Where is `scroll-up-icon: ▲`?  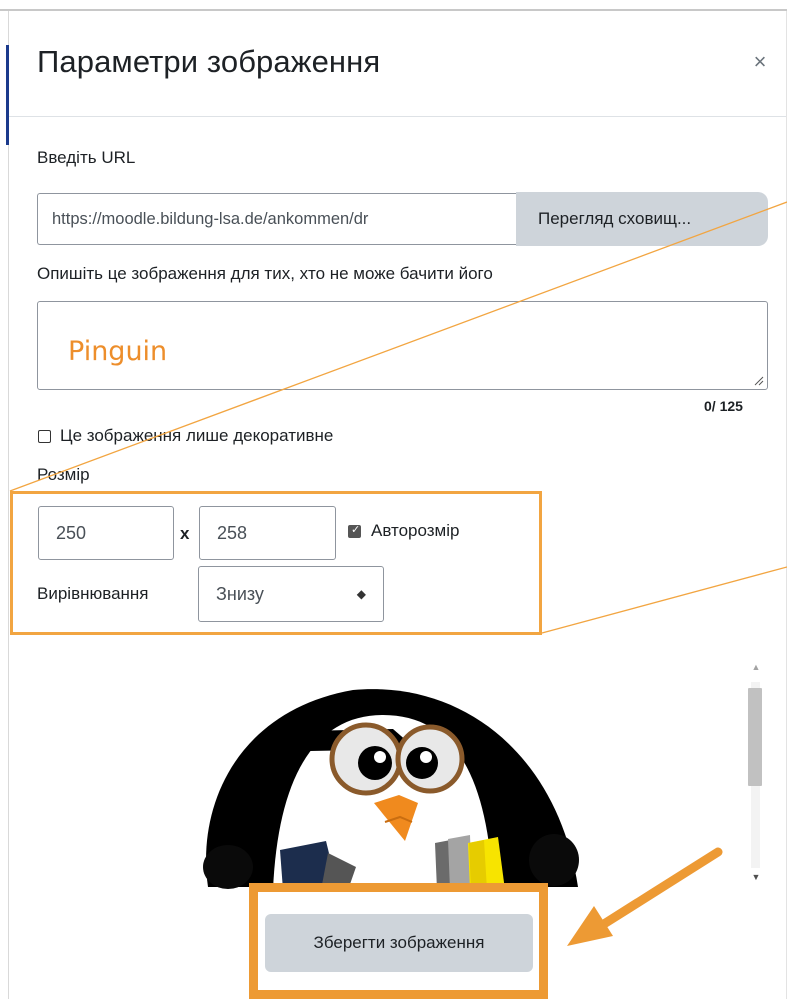 scroll-up-icon: ▲ is located at coordinates (756, 667).